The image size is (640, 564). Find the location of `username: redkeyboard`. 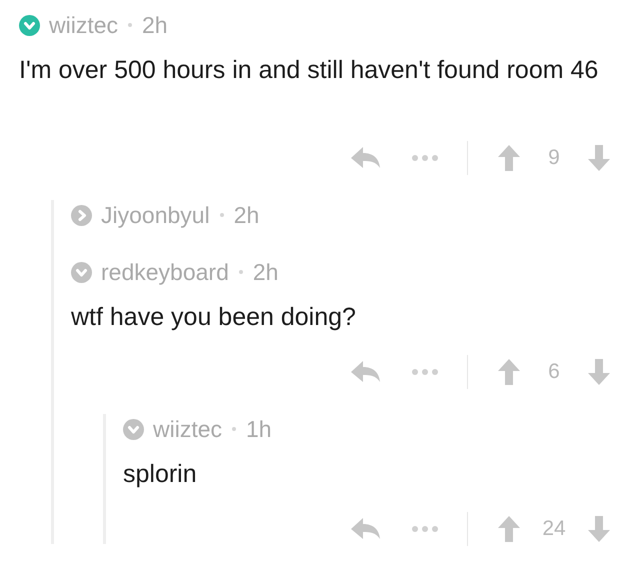

username: redkeyboard is located at coordinates (165, 272).